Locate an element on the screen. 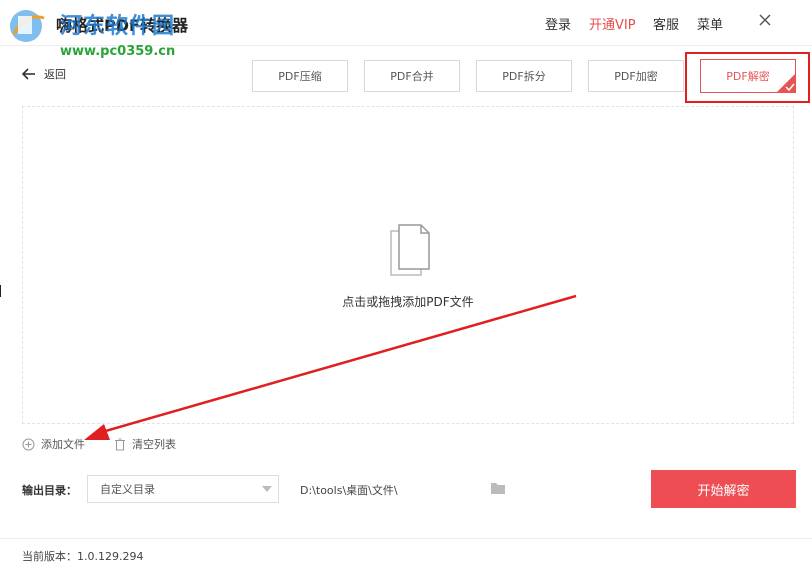  output-dir-value: 自定义目录 is located at coordinates (127, 489).